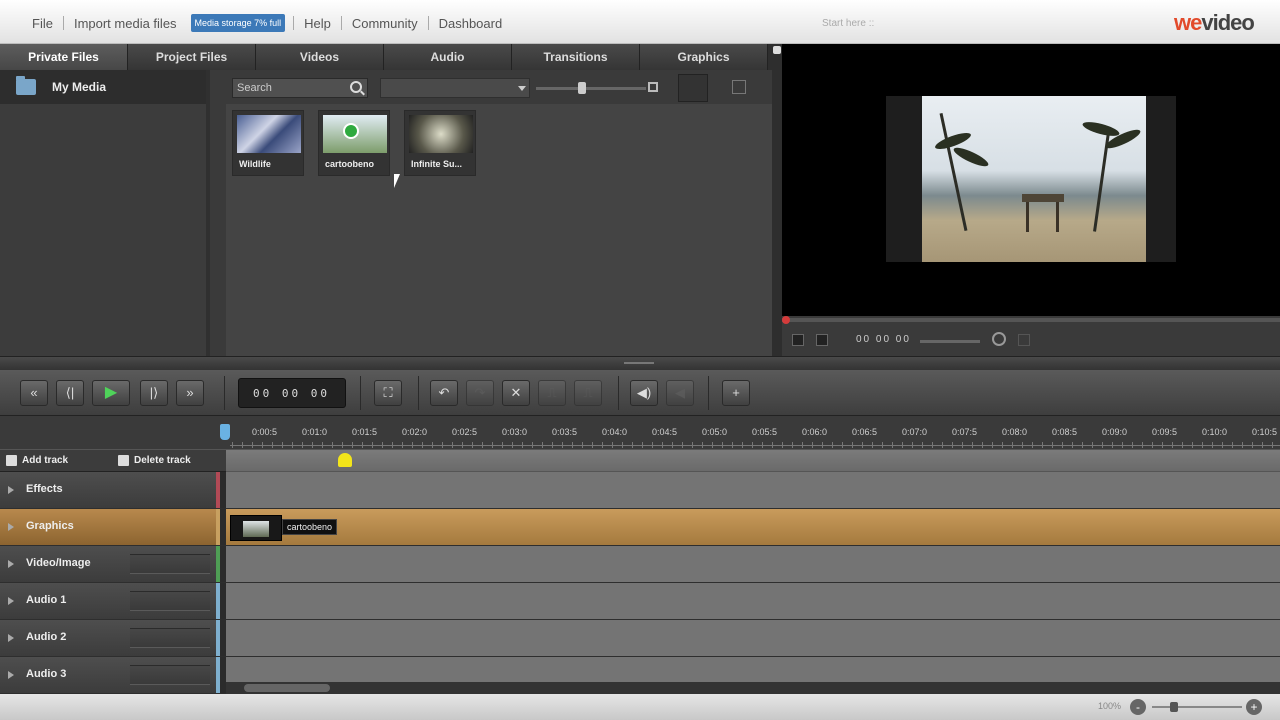 The height and width of the screenshot is (720, 1280). I want to click on undo-button: ↶, so click(444, 393).